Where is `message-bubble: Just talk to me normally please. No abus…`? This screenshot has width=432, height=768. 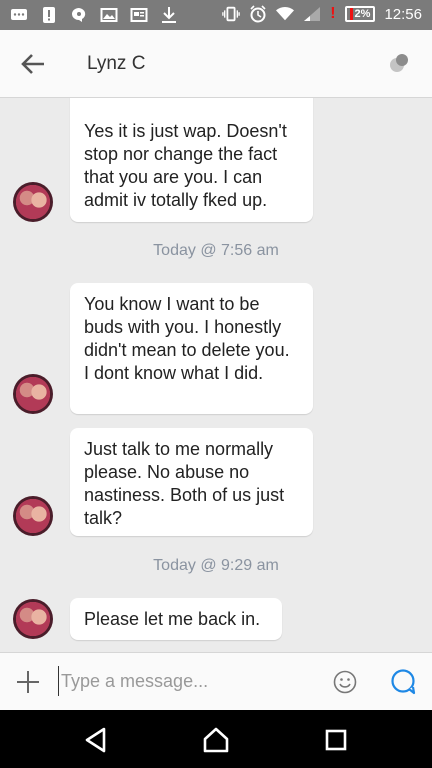 message-bubble: Just talk to me normally please. No abus… is located at coordinates (191, 482).